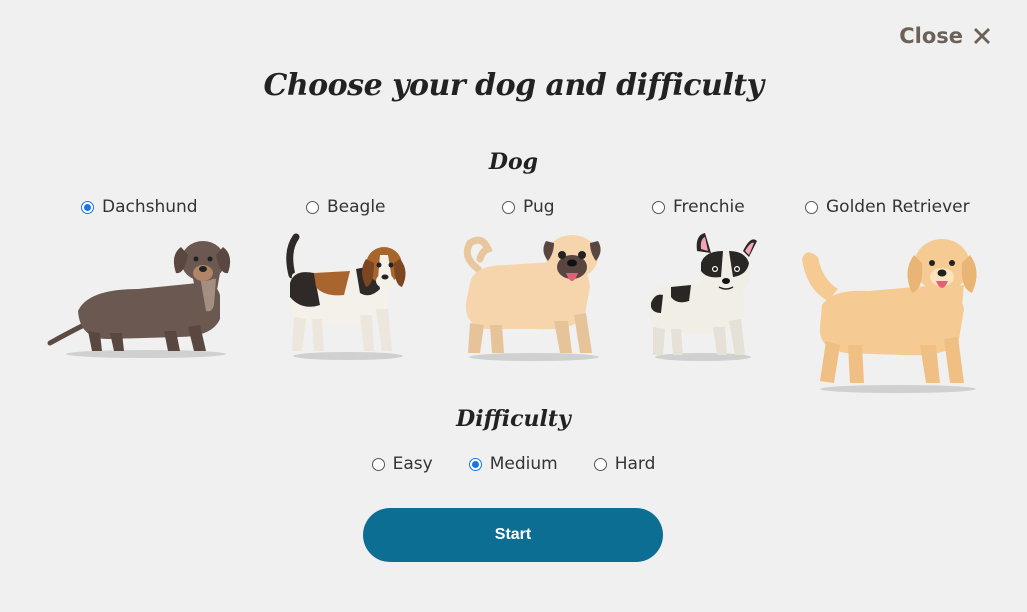  I want to click on close-button: Close, so click(946, 36).